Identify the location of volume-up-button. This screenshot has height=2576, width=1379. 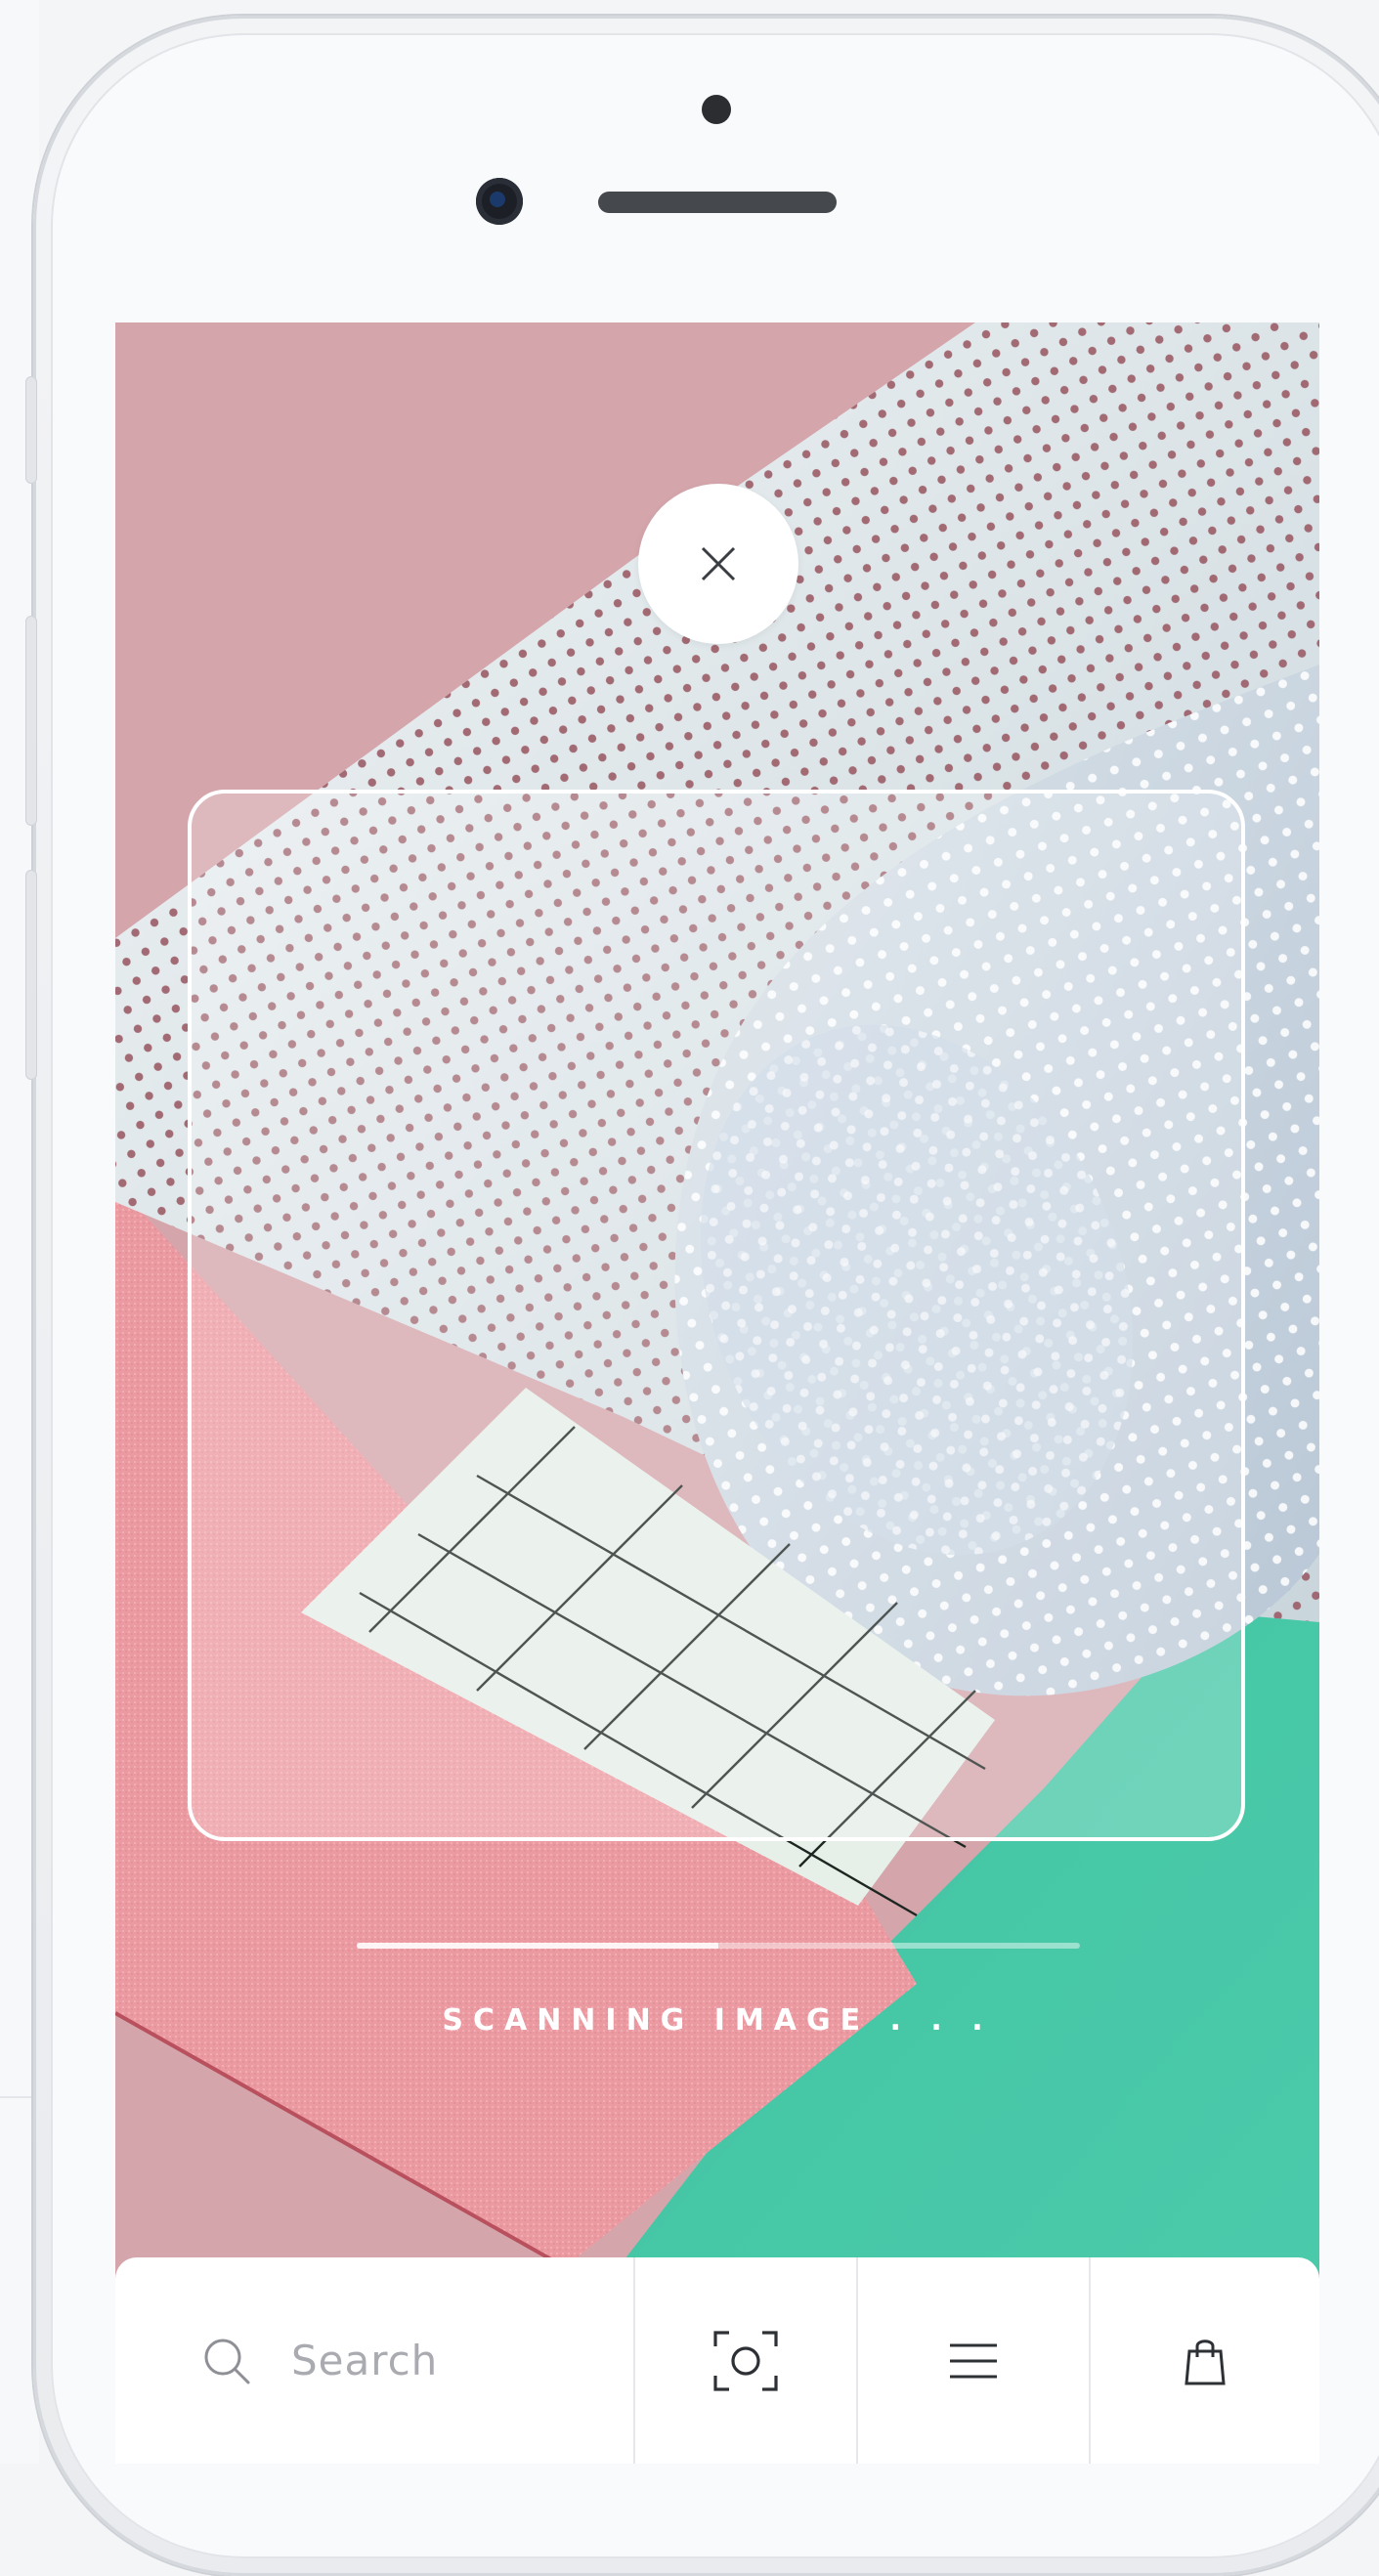
(31, 721).